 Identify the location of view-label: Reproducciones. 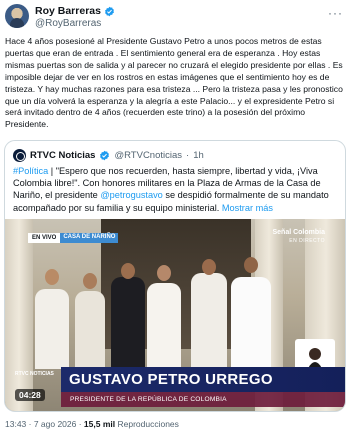
(147, 424).